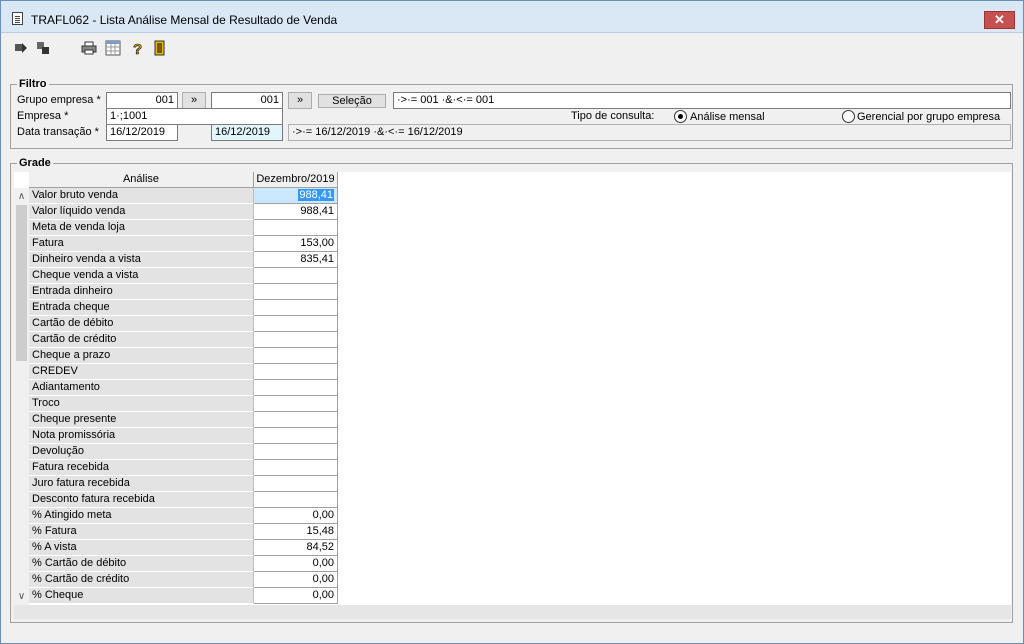  I want to click on empresa-input: 1·;1001, so click(194, 116).